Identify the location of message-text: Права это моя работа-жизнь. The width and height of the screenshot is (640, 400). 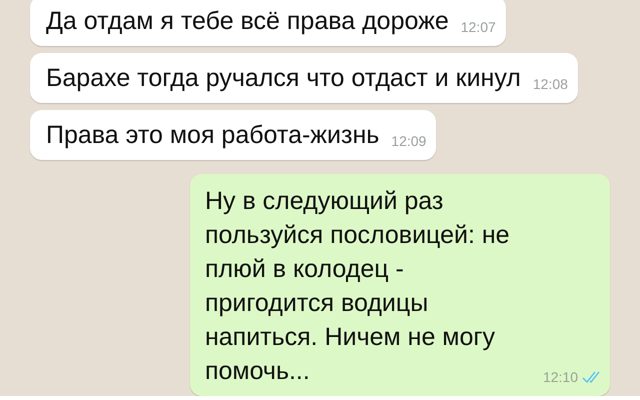
(213, 135).